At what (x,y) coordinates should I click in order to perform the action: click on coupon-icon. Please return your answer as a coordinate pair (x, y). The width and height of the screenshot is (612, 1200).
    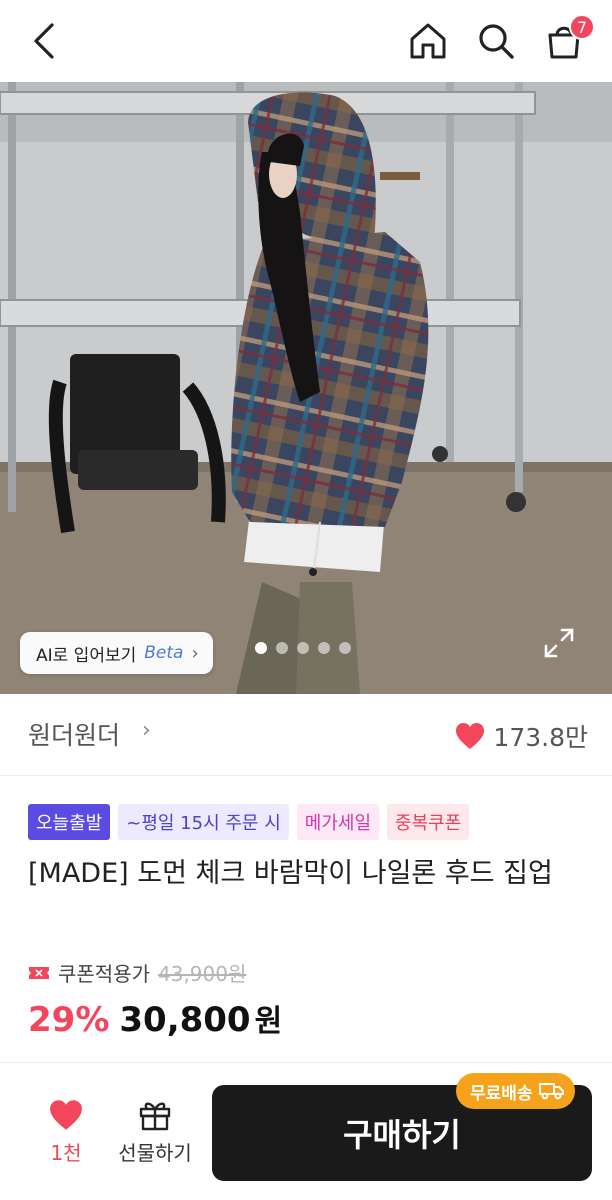
    Looking at the image, I should click on (39, 972).